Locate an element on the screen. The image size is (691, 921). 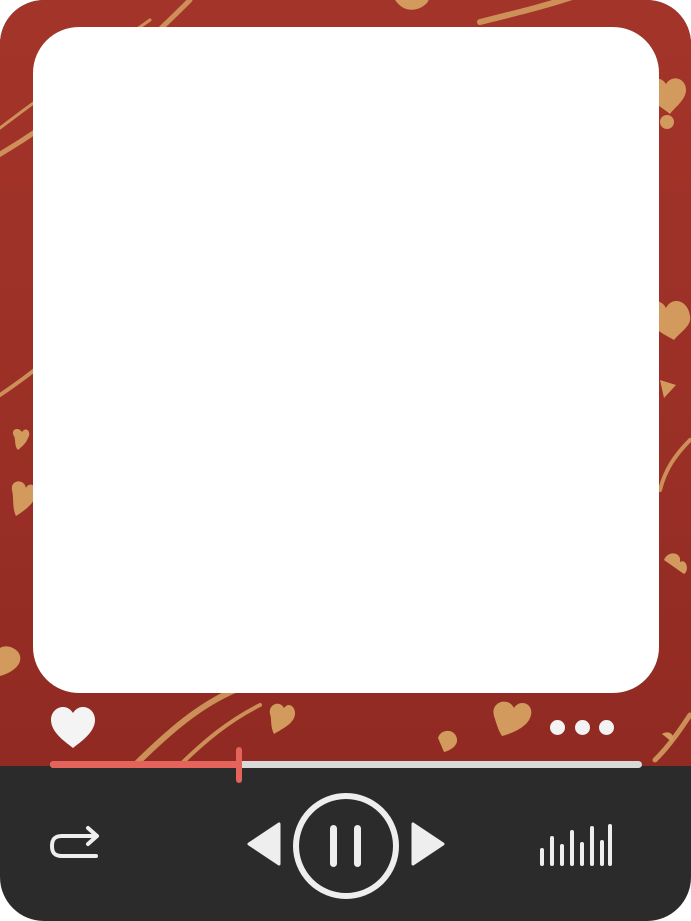
previous-triangle-icon is located at coordinates (264, 844).